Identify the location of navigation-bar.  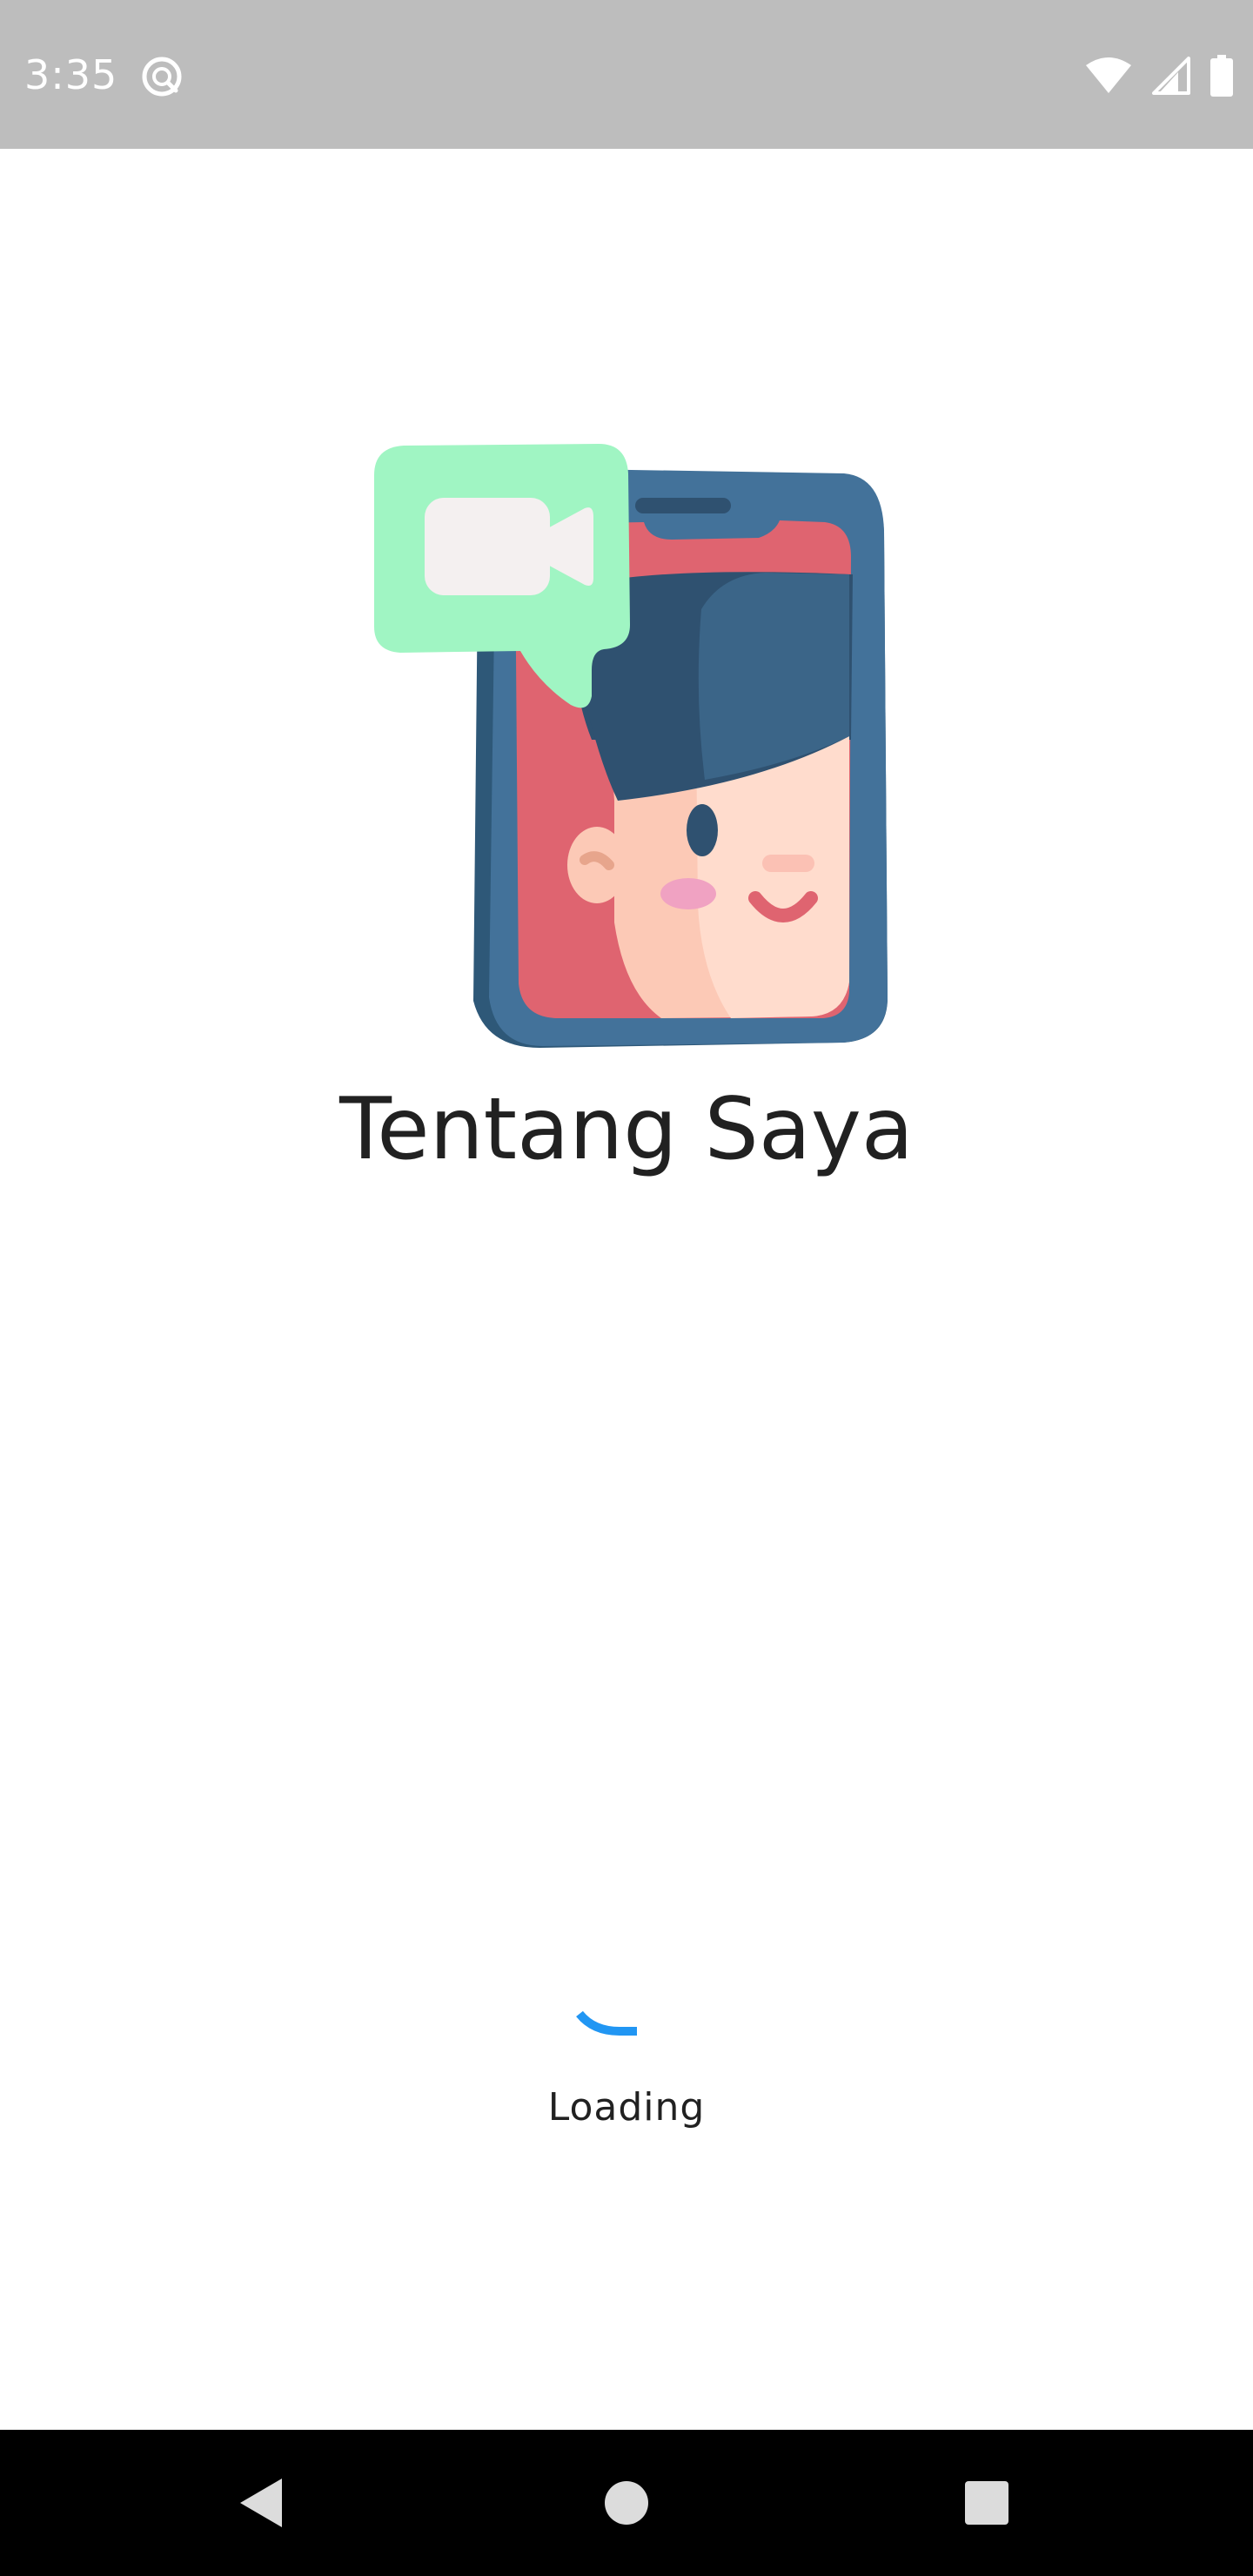
(626, 2503).